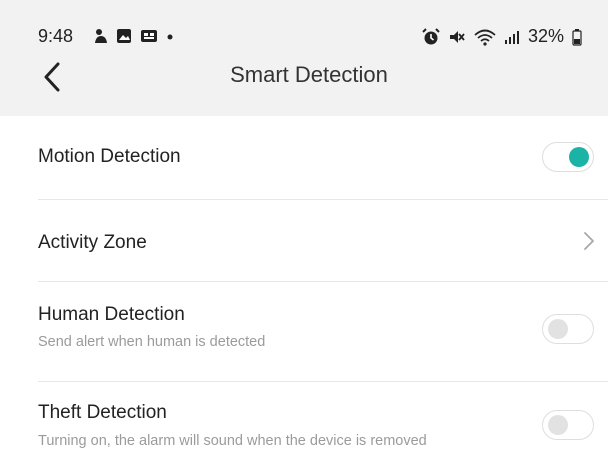 The height and width of the screenshot is (472, 608). Describe the element at coordinates (309, 74) in the screenshot. I see `page-title: Smart Detection` at that location.